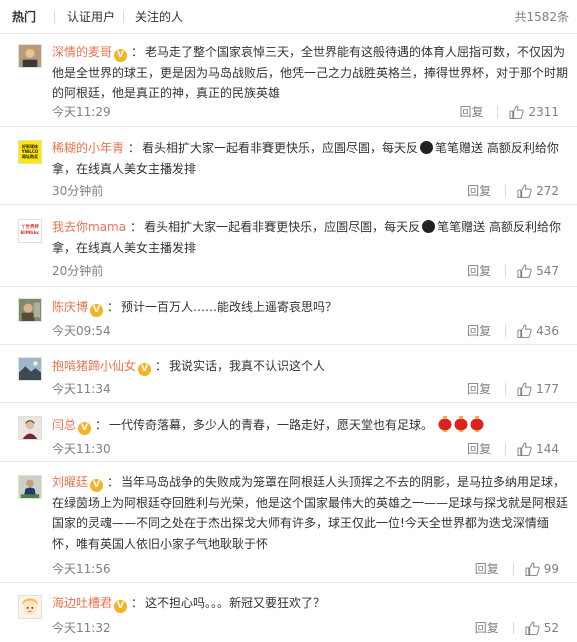  I want to click on comment-actions: 回复 144, so click(513, 449).